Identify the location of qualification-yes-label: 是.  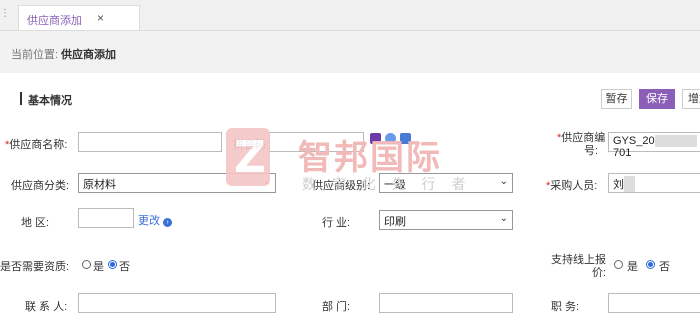
(98, 267).